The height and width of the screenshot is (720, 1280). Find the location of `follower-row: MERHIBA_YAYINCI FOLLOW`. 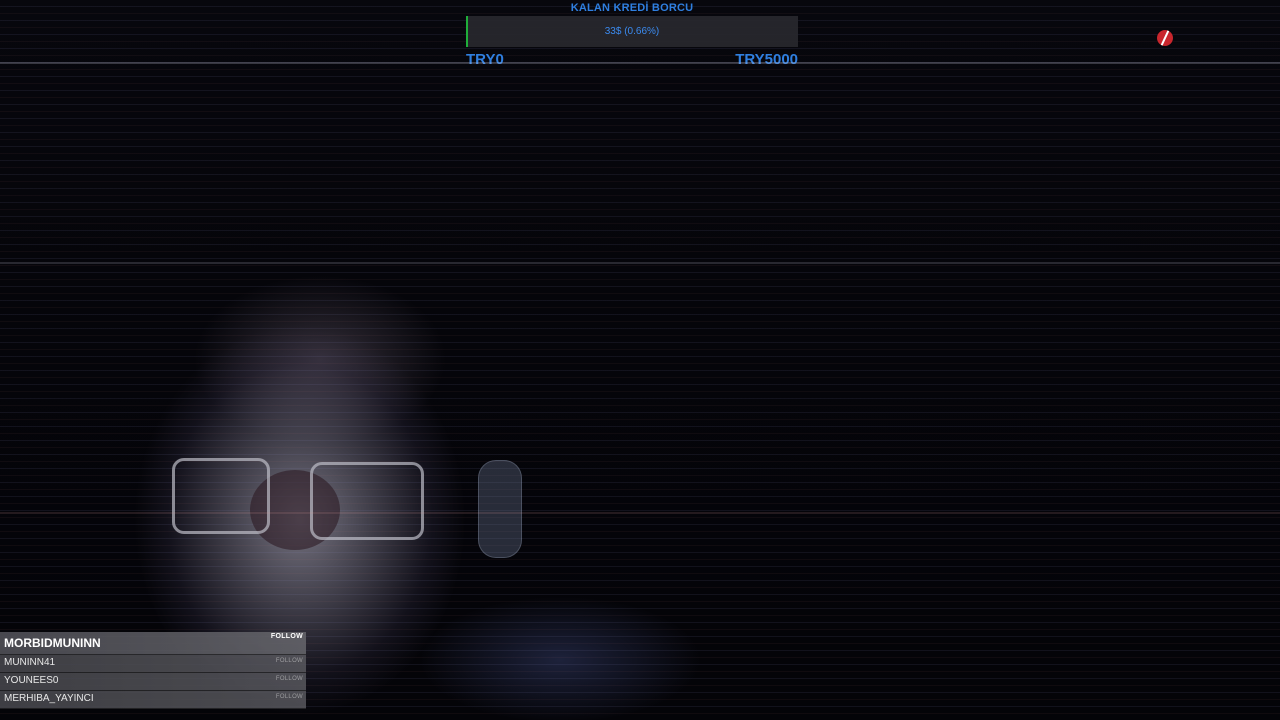

follower-row: MERHIBA_YAYINCI FOLLOW is located at coordinates (153, 700).